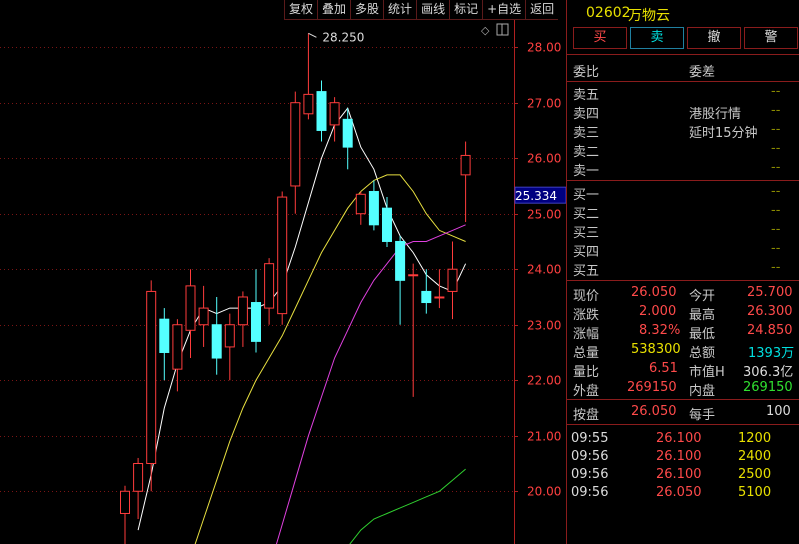  I want to click on shizhi-label: 市值H, so click(707, 372).